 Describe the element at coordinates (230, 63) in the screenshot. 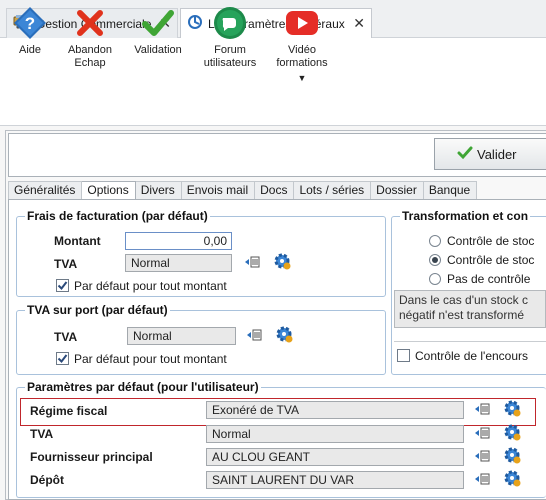

I see `forum-label-2: utilisateurs` at that location.